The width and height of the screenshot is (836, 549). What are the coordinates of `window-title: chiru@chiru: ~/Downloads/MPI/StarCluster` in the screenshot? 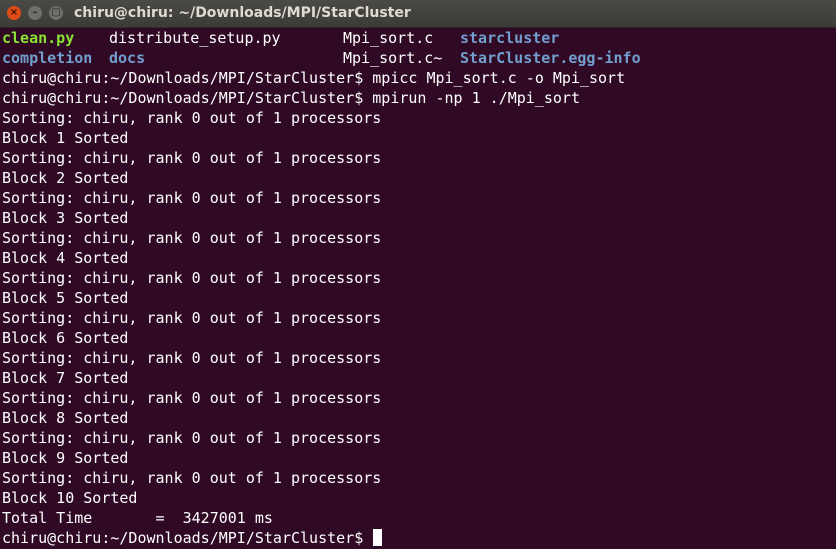 It's located at (242, 13).